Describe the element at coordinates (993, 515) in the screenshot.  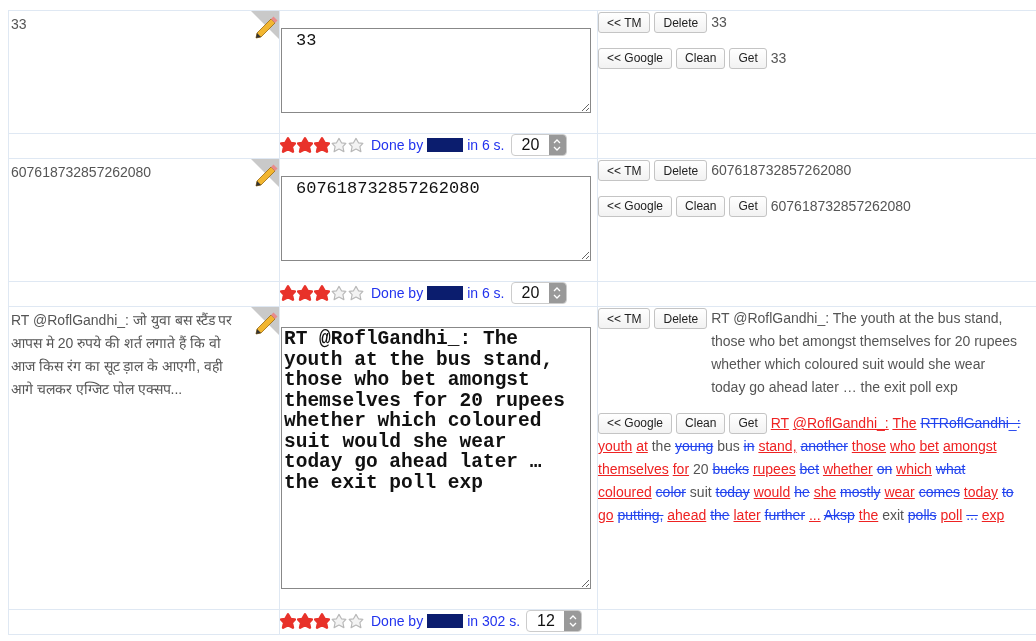
I see `inserted-word: exp` at that location.